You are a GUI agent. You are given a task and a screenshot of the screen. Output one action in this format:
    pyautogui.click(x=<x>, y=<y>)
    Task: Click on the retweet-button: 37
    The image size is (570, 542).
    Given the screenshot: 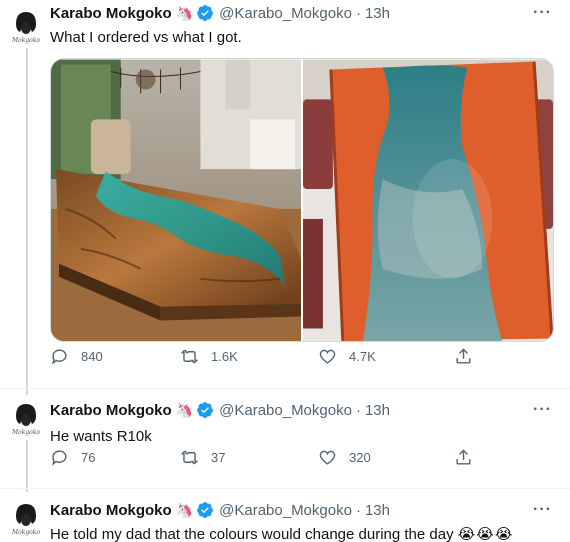 What is the action you would take?
    pyautogui.click(x=202, y=457)
    